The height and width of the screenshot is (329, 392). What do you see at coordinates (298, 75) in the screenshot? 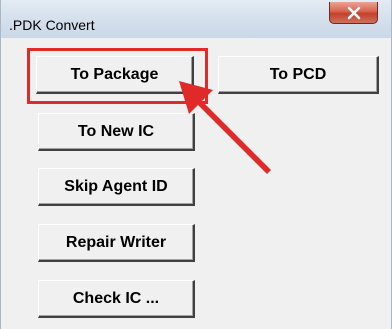
I see `to-pcd-button: To PCD` at bounding box center [298, 75].